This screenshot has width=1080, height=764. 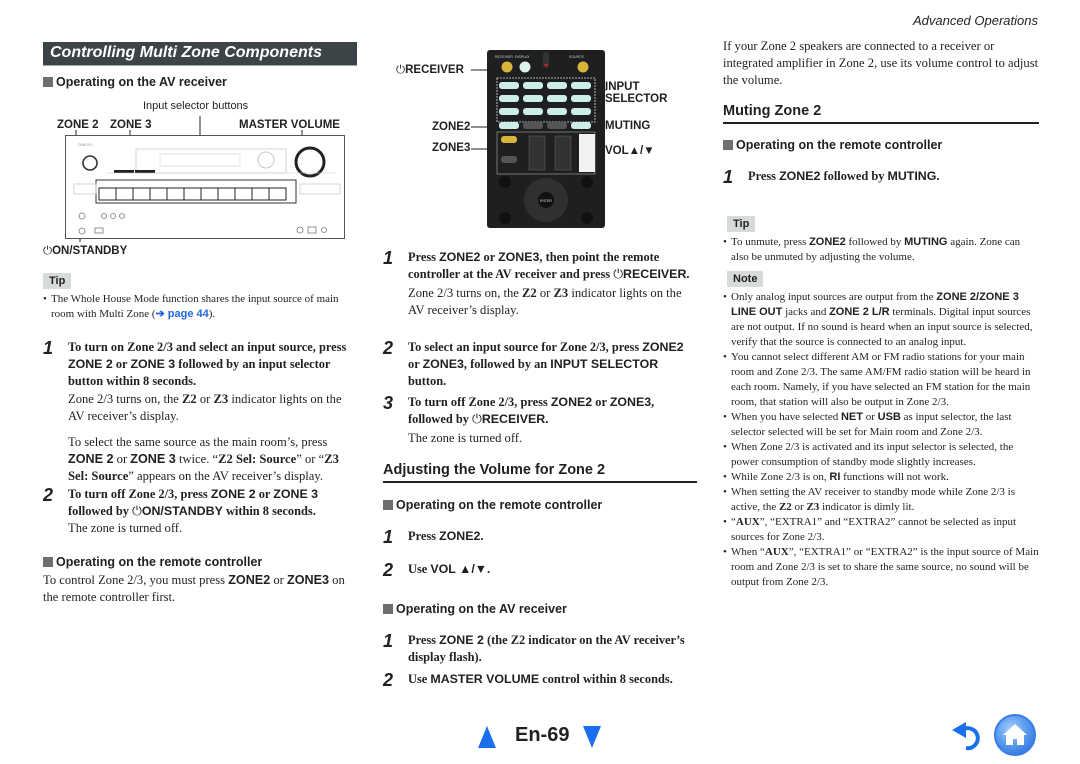 I want to click on zone3-button, so click(x=145, y=171).